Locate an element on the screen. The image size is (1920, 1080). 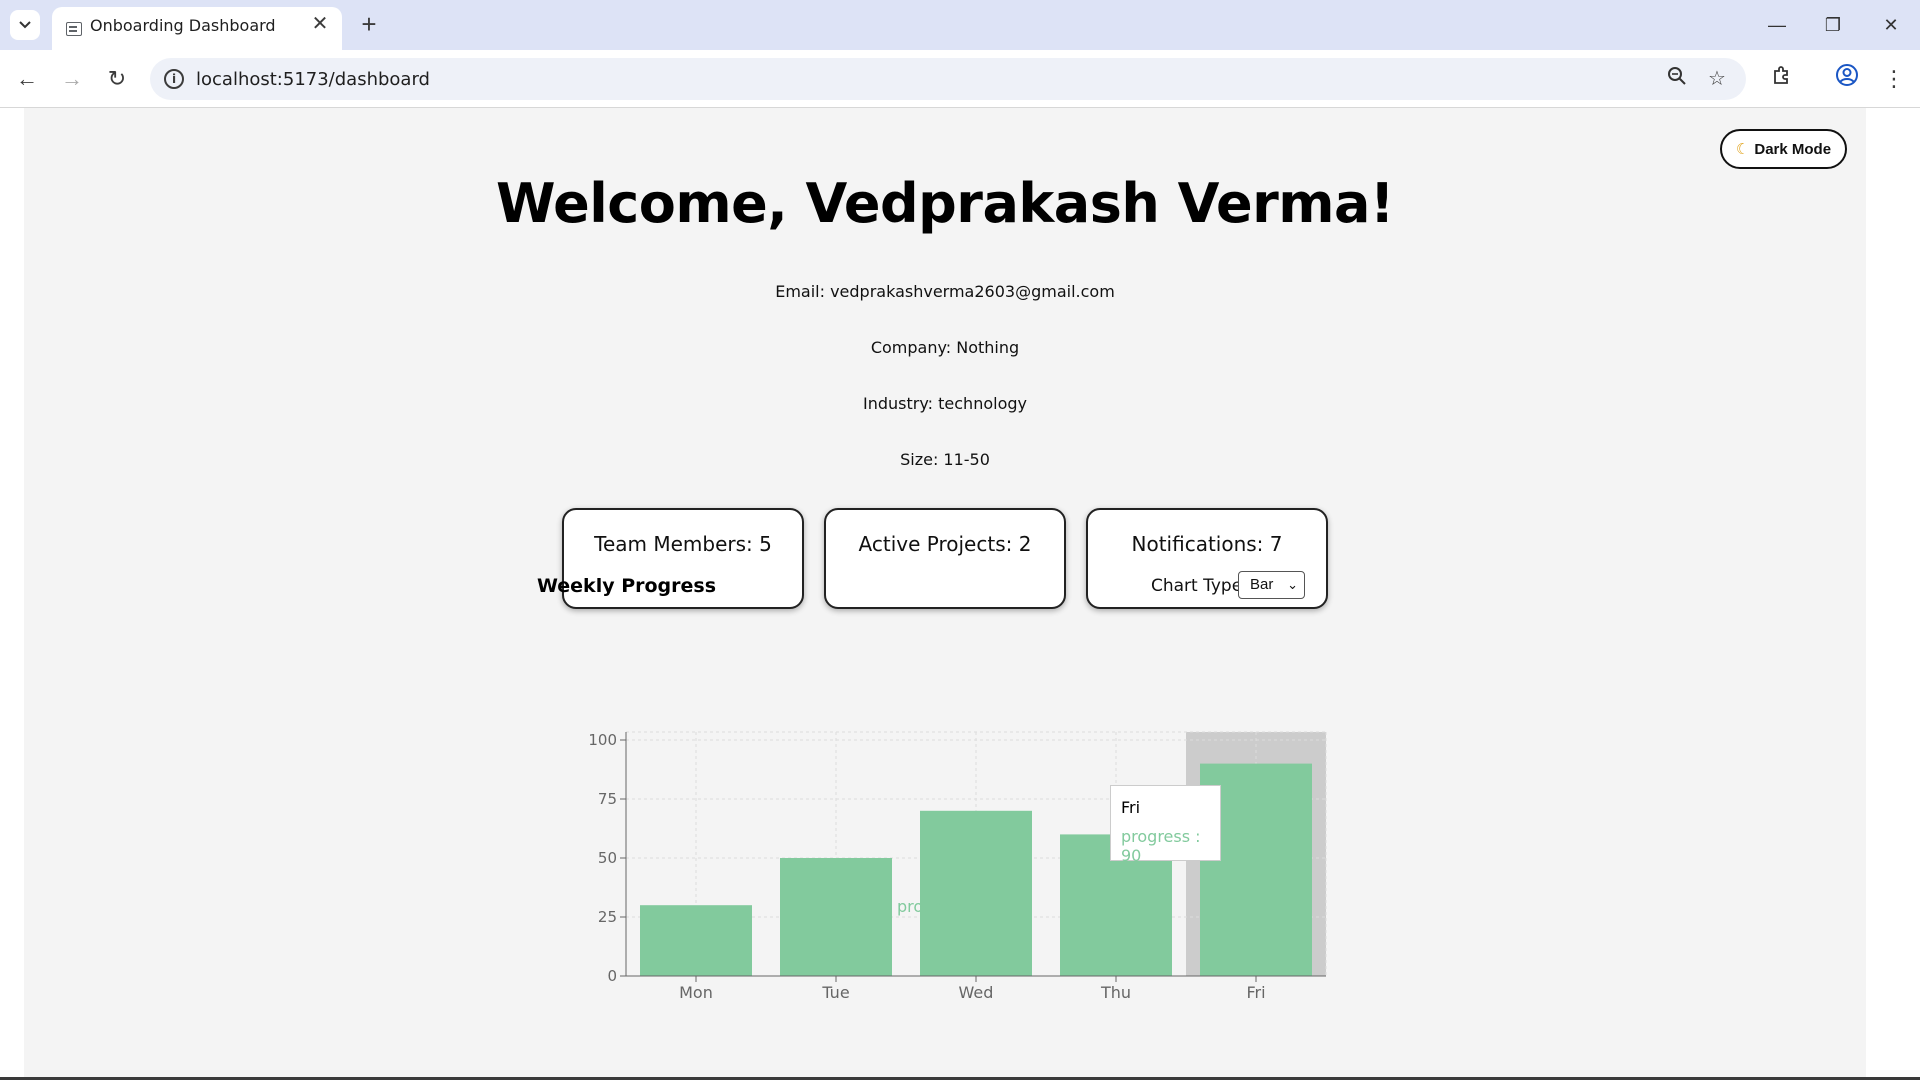
more-menu-icon: ⋮ is located at coordinates (1894, 79).